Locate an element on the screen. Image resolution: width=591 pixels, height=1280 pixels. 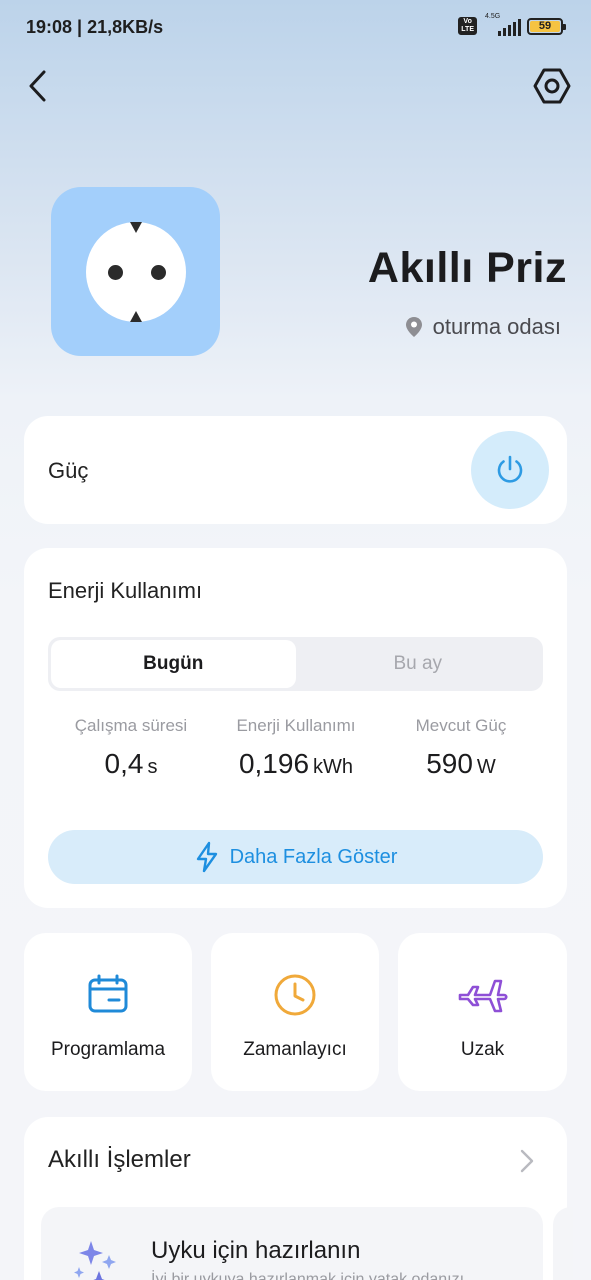
stat-value: 590 W is located at coordinates (461, 763).